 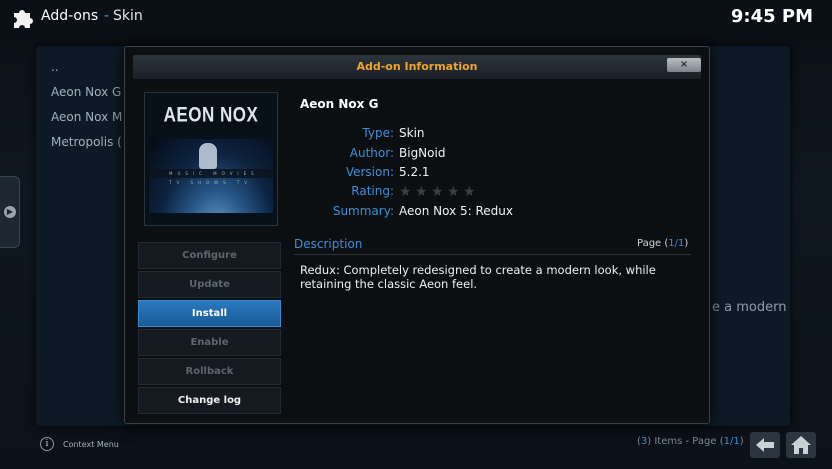 What do you see at coordinates (339, 104) in the screenshot?
I see `addon-name: Aeon Nox G` at bounding box center [339, 104].